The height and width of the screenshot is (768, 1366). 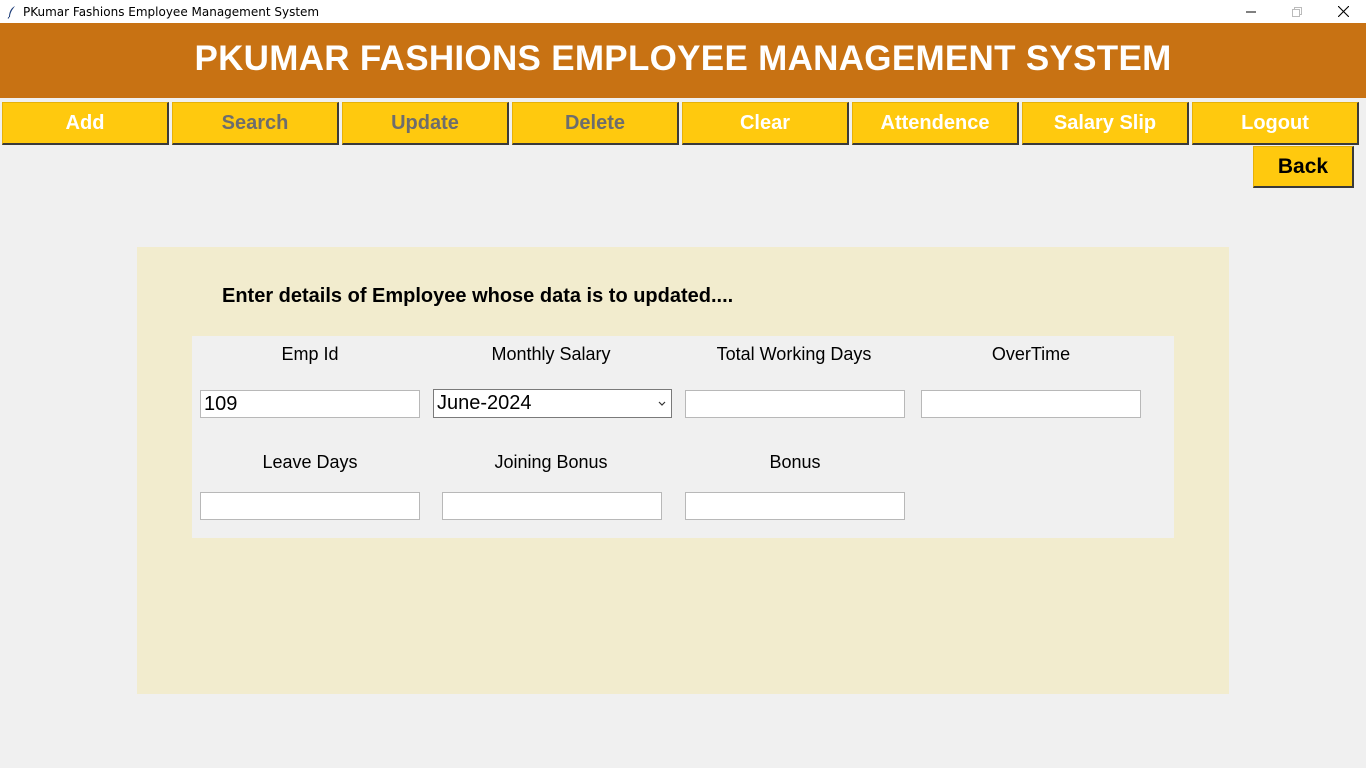 I want to click on close-icon, so click(x=1343, y=11).